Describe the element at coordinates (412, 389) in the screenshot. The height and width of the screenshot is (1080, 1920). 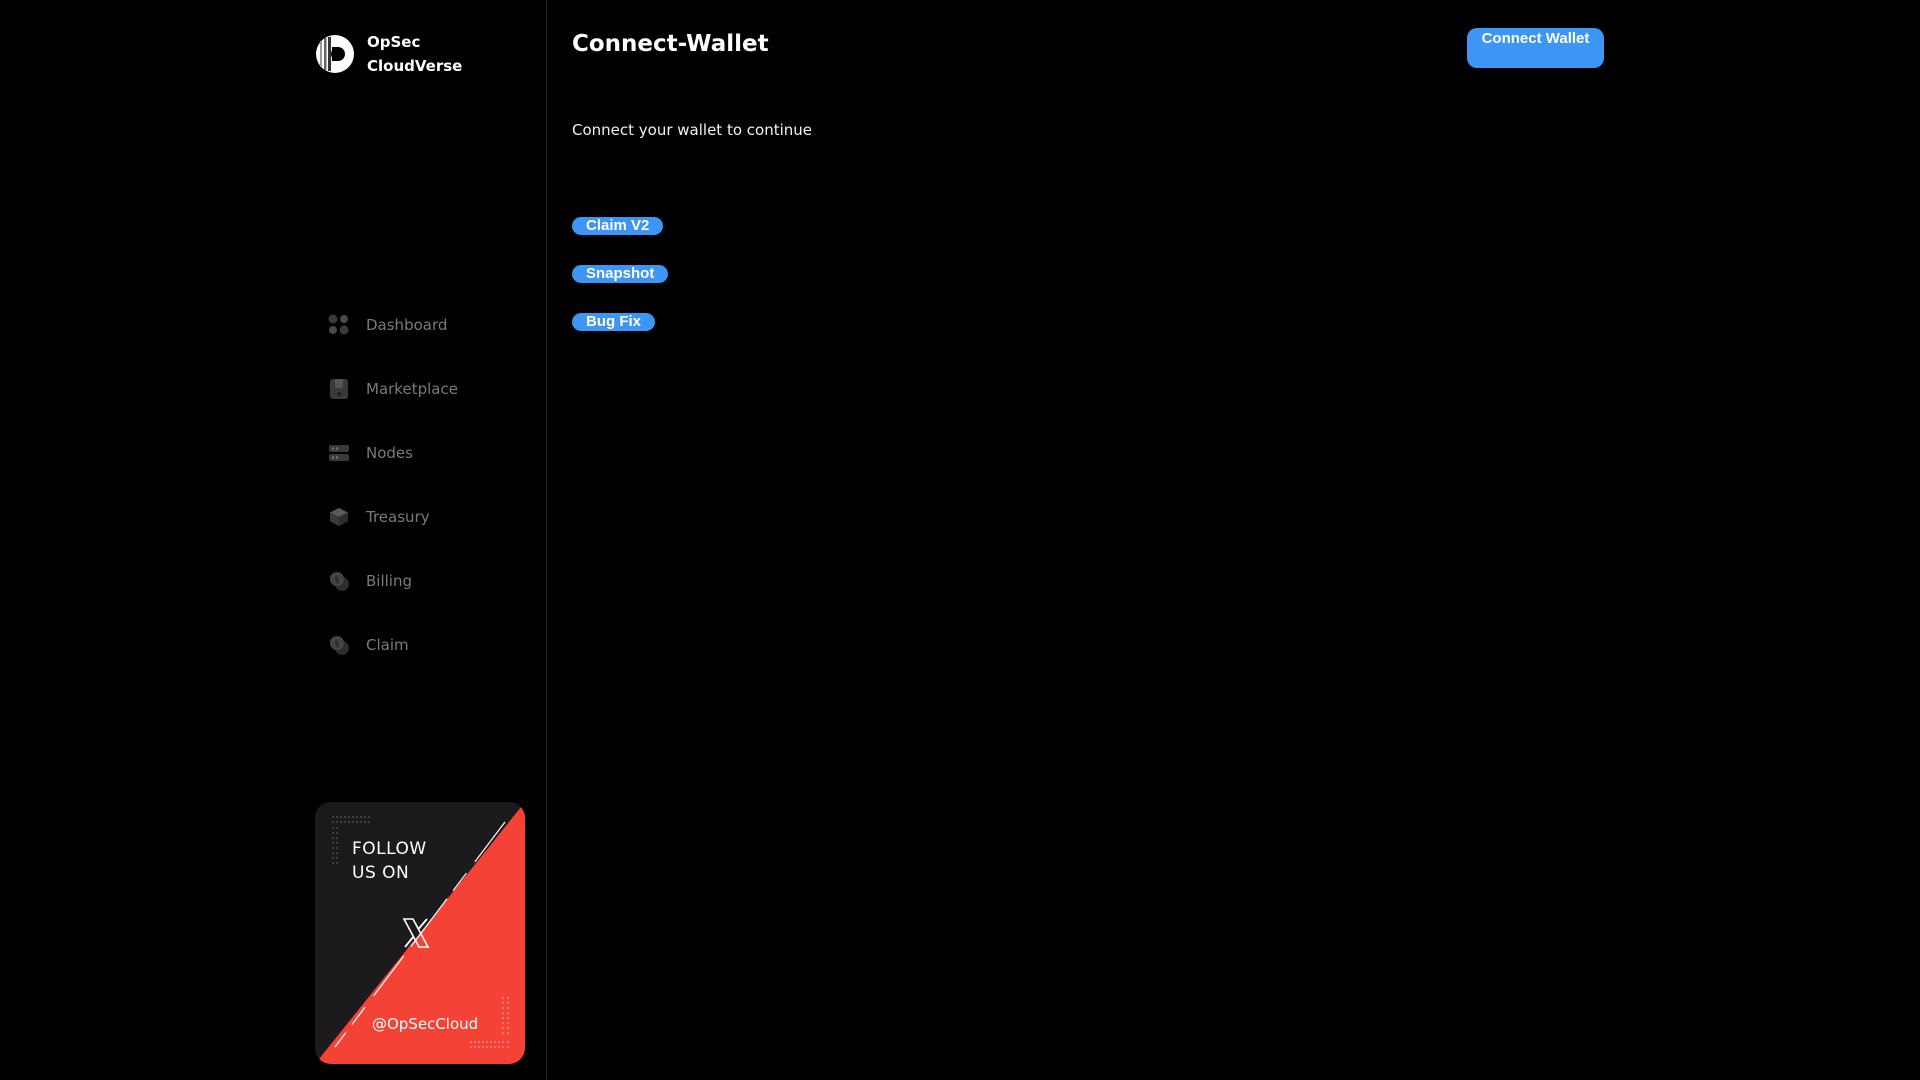
I see `sidebar-item-label: Marketplace` at that location.